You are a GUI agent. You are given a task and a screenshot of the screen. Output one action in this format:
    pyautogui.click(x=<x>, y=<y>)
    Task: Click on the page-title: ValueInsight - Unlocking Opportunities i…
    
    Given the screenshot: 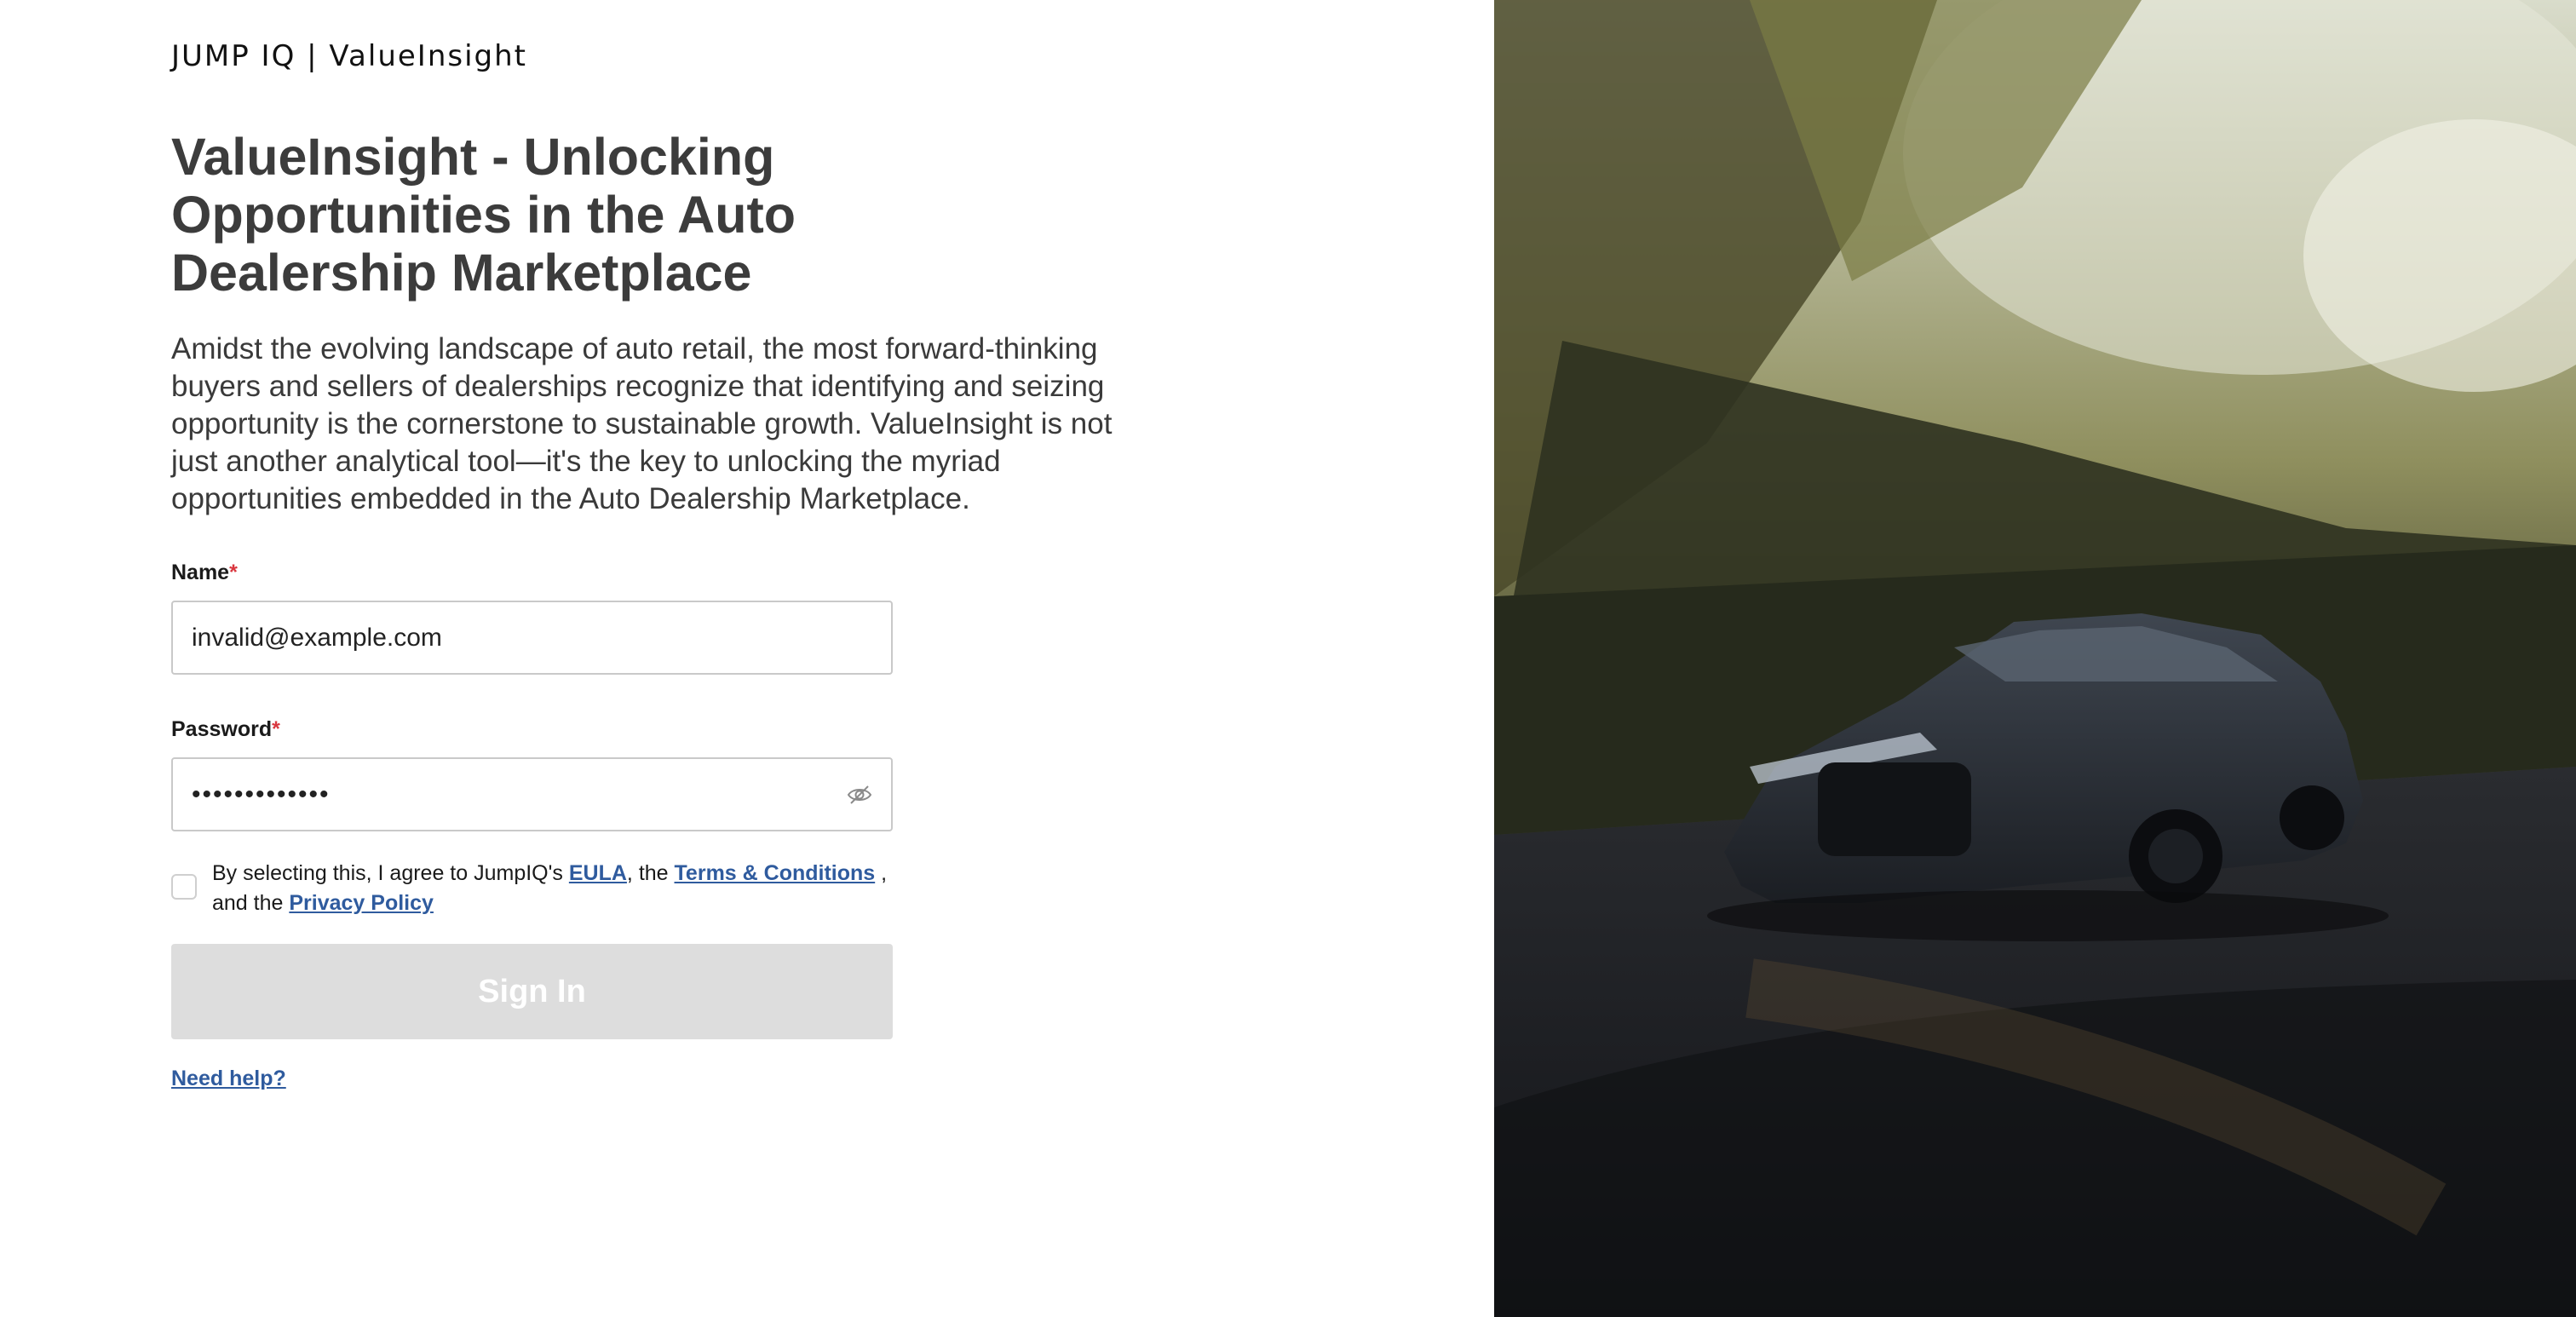 What is the action you would take?
    pyautogui.click(x=483, y=215)
    